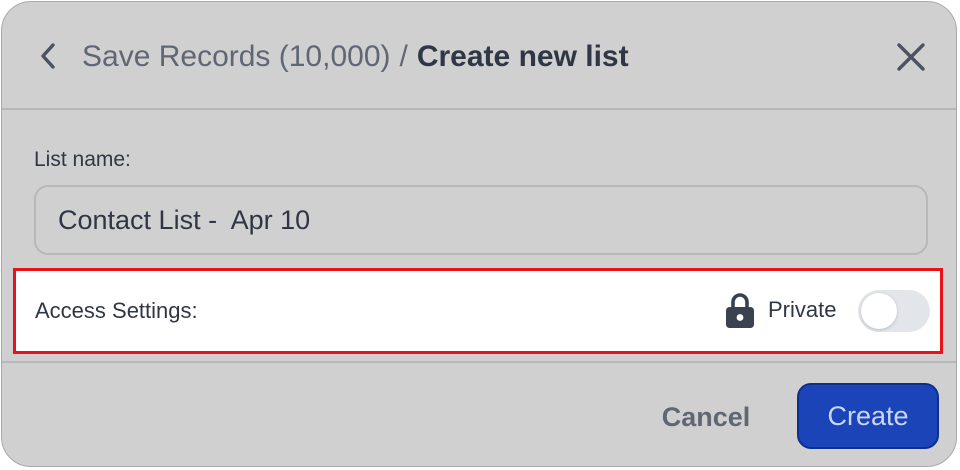 Image resolution: width=960 pixels, height=470 pixels. I want to click on private-toggle, so click(894, 311).